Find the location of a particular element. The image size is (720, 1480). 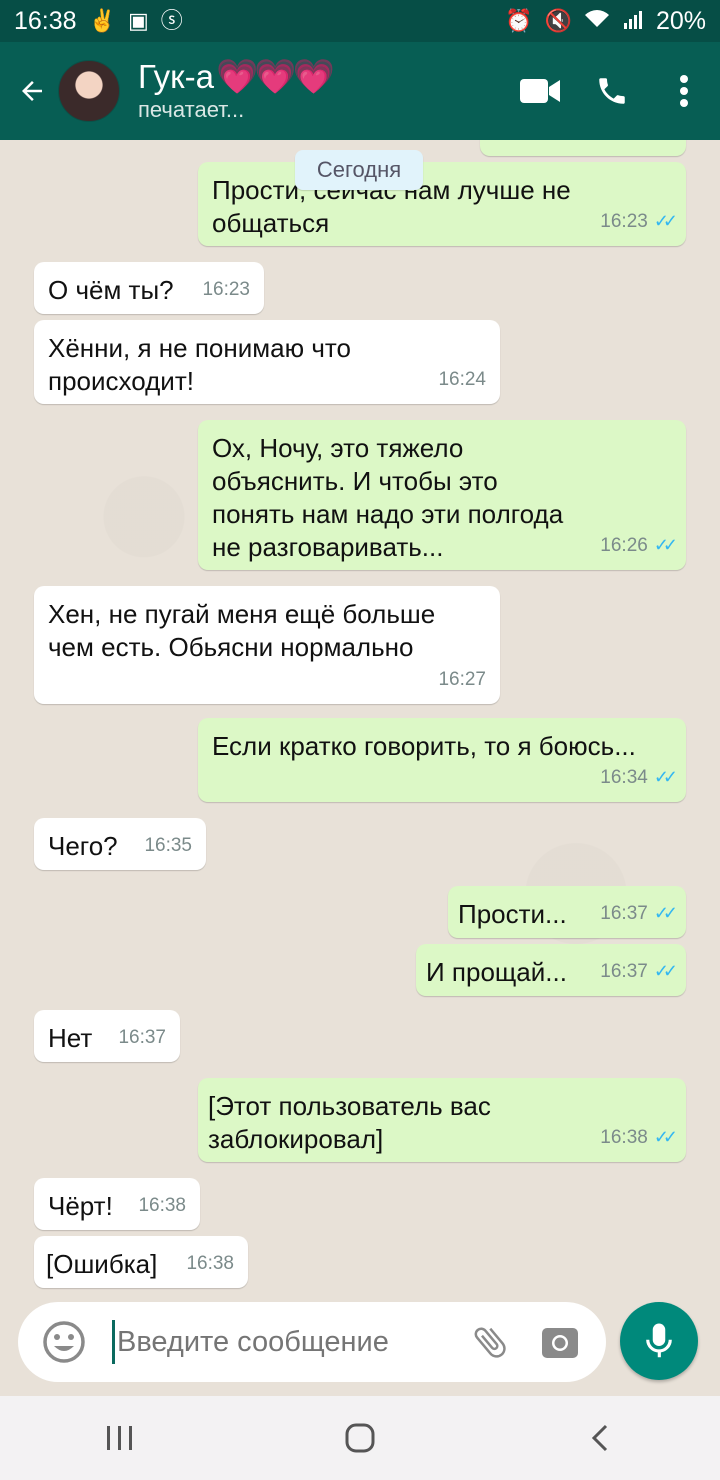

contact-avatar is located at coordinates (89, 91).